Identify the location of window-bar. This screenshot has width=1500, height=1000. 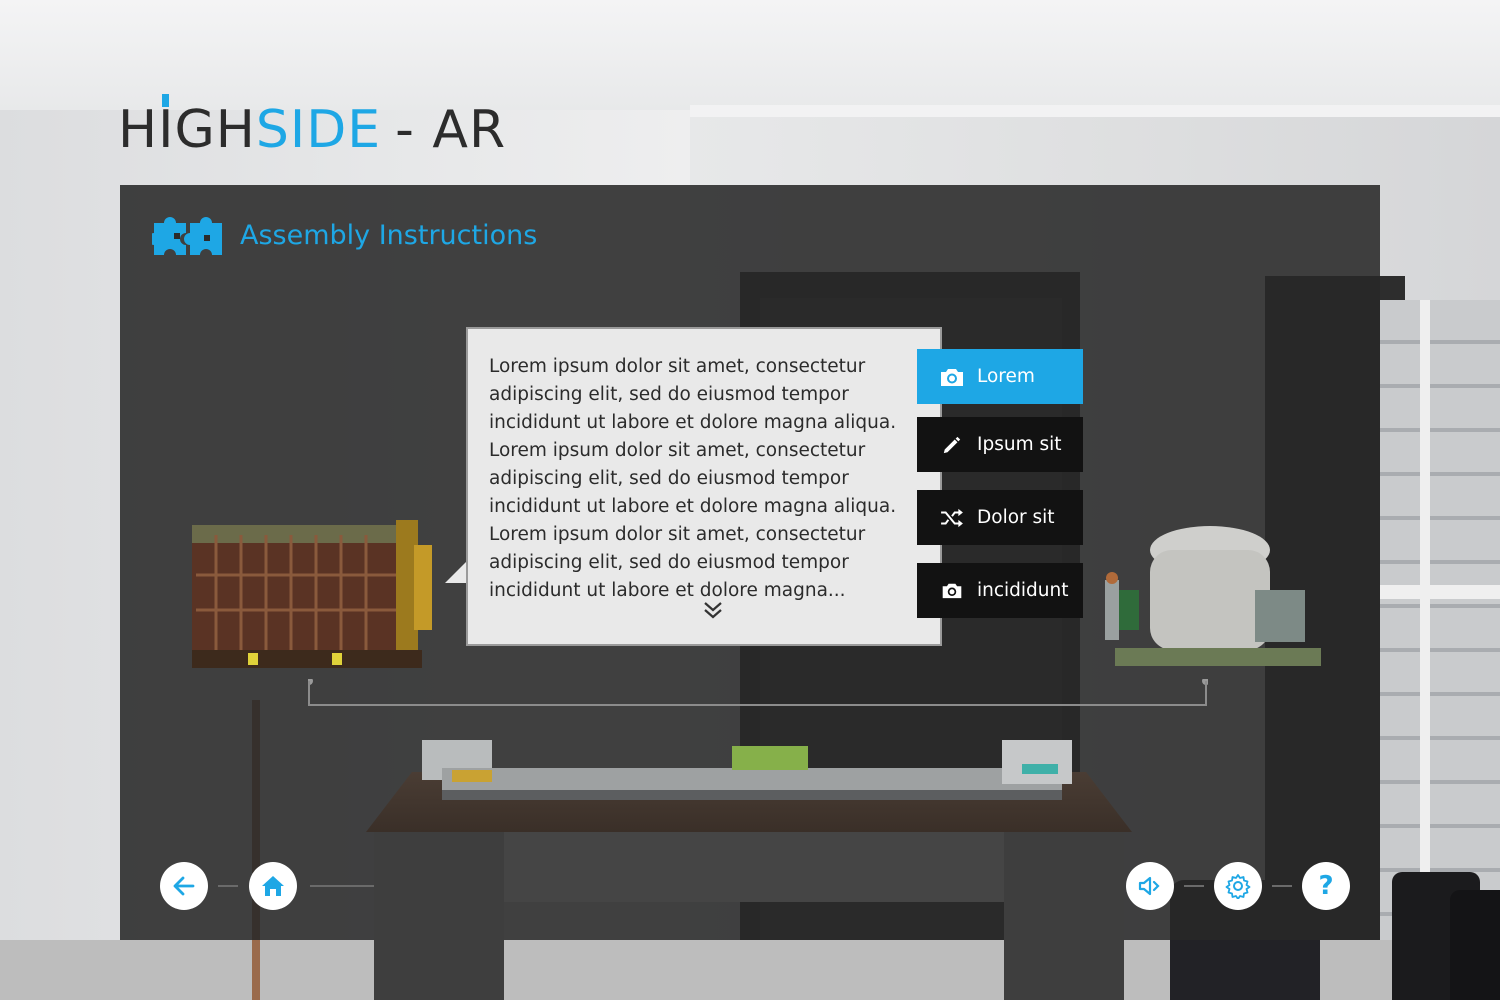
(1440, 592).